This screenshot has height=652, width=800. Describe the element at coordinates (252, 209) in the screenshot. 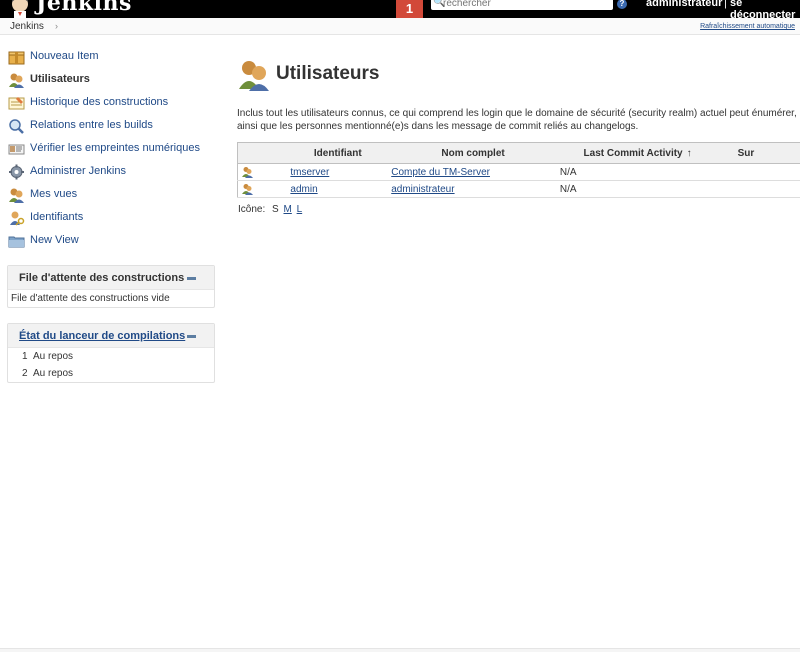

I see `icon-size-label: Icône:` at that location.